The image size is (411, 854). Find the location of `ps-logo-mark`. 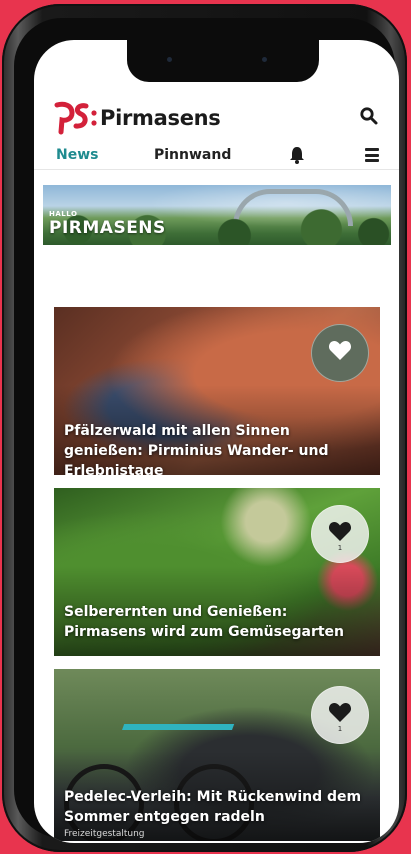

ps-logo-mark is located at coordinates (76, 118).